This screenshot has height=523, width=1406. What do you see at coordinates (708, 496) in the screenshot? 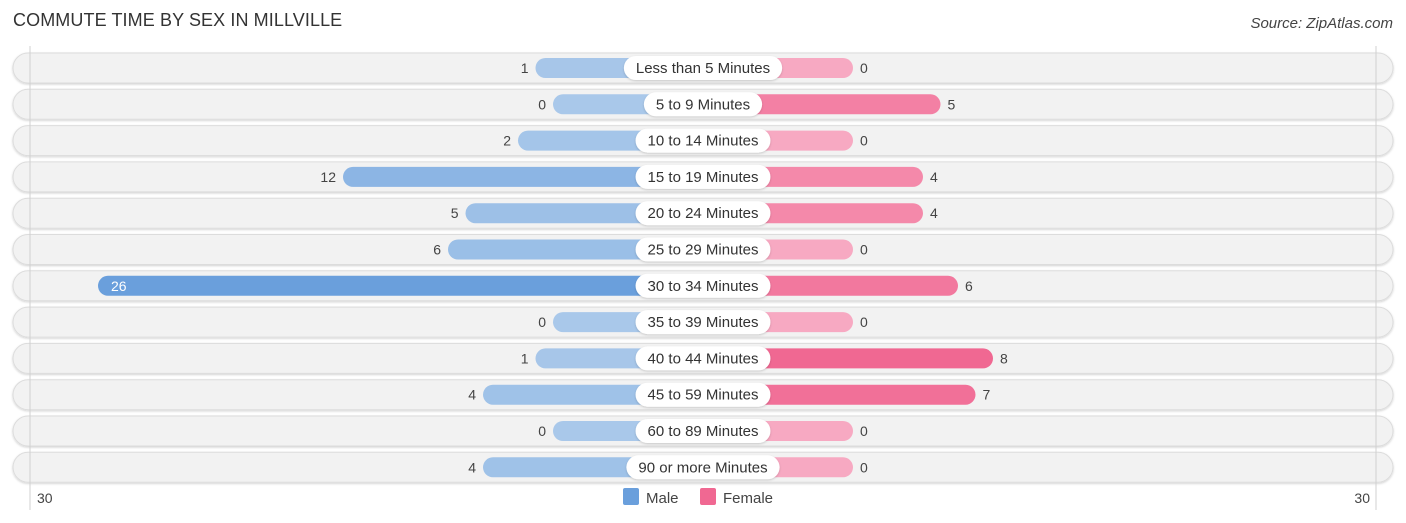
I see `legend-swatch-female` at bounding box center [708, 496].